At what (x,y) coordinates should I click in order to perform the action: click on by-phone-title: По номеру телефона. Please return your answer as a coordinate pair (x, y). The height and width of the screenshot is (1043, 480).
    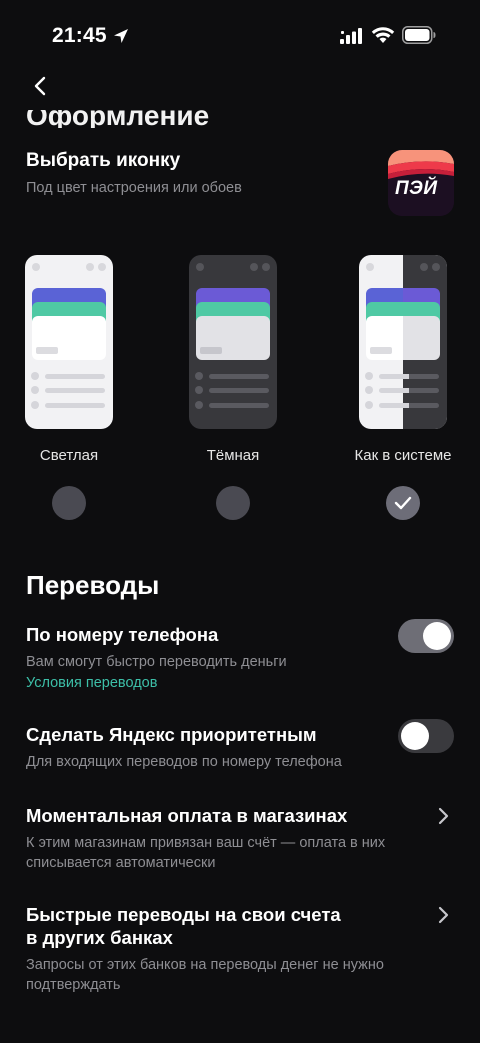
    Looking at the image, I should click on (122, 634).